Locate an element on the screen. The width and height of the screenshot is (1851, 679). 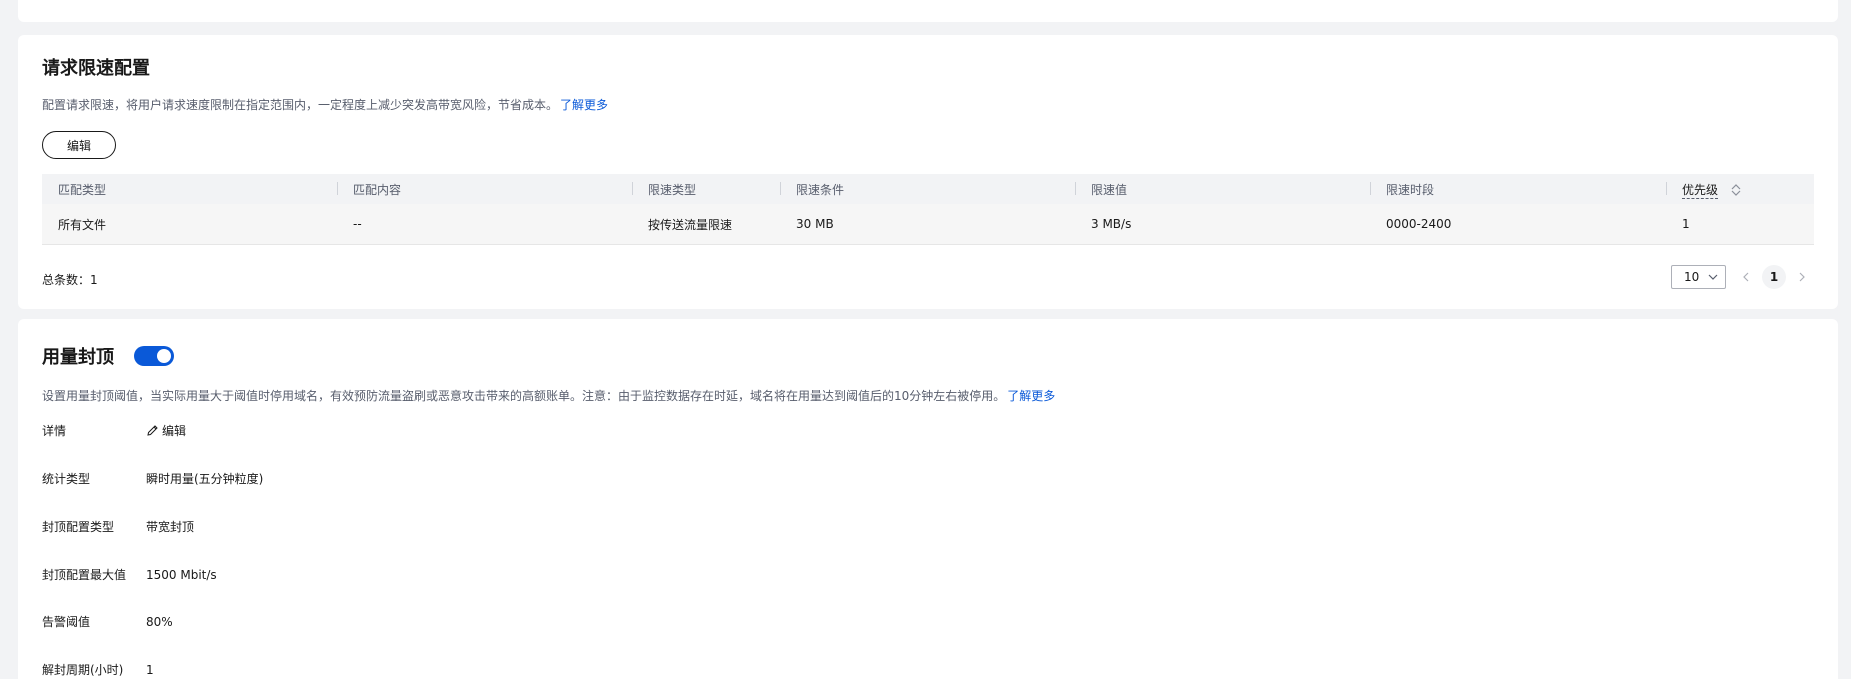
next-page-button is located at coordinates (1802, 277).